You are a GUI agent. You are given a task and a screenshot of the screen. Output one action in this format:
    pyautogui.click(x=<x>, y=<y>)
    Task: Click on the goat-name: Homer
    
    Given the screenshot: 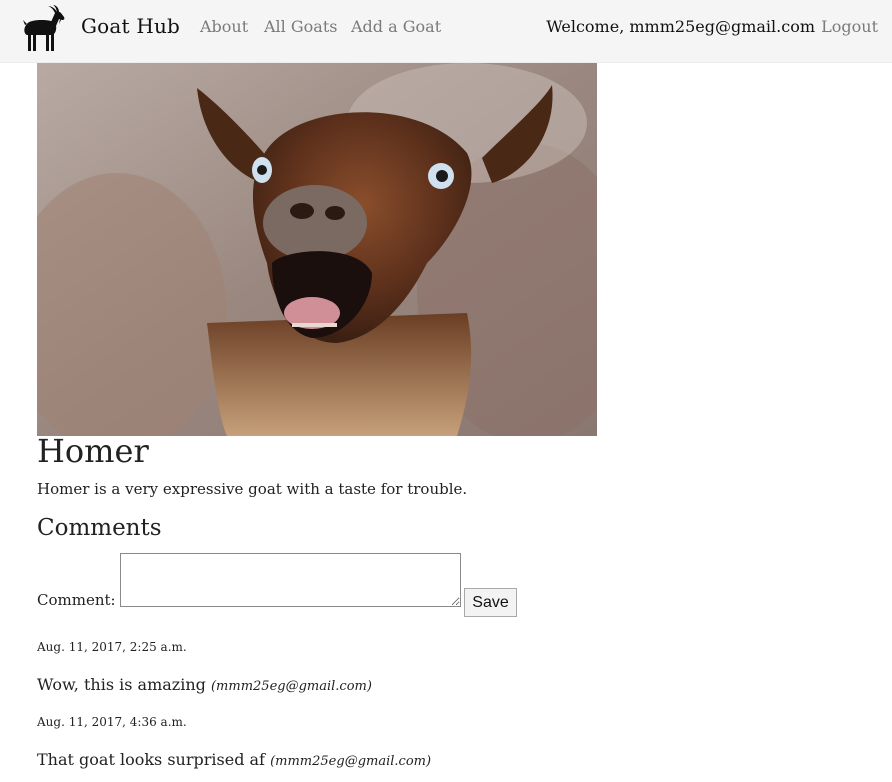 What is the action you would take?
    pyautogui.click(x=93, y=451)
    